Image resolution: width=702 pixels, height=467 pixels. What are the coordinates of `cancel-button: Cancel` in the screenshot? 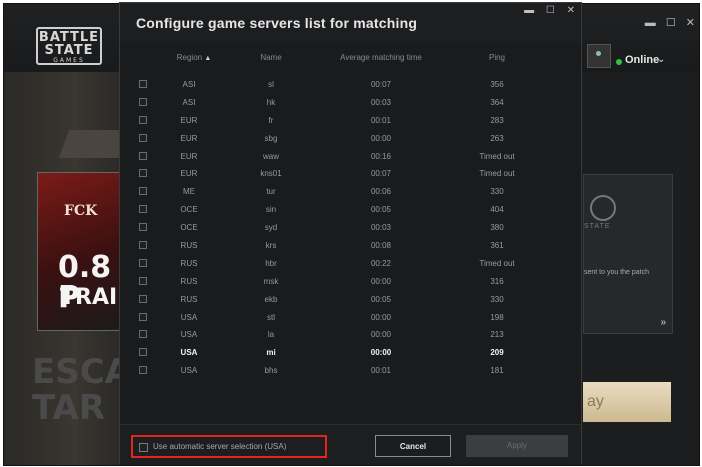 It's located at (413, 446).